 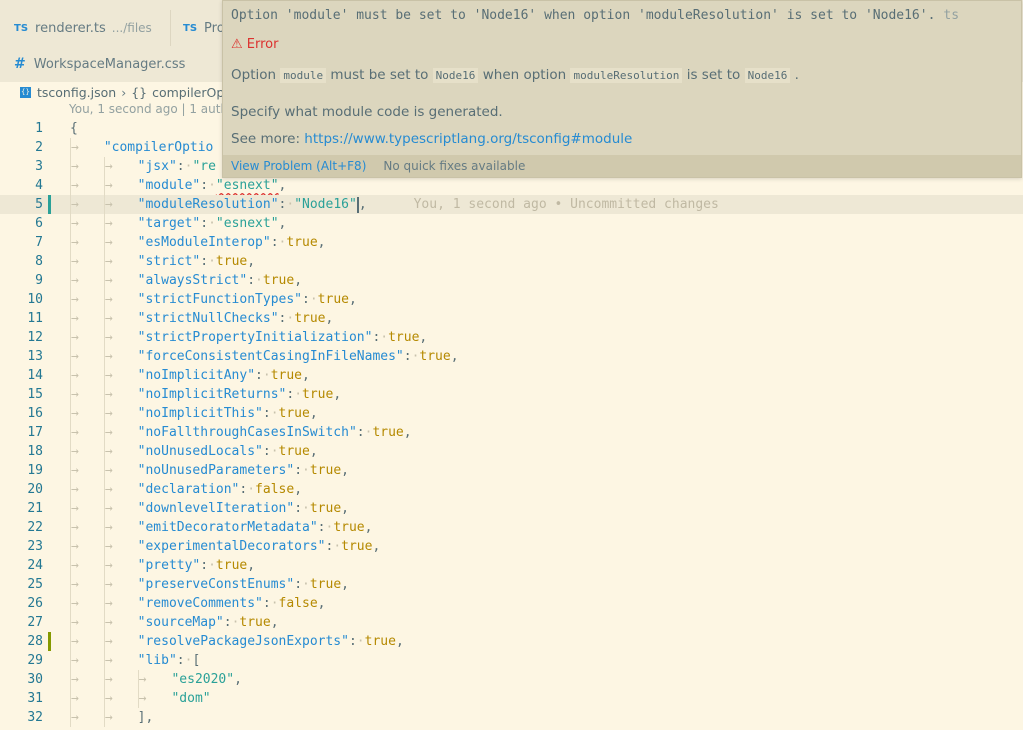 I want to click on line-number: 10, so click(x=35, y=299).